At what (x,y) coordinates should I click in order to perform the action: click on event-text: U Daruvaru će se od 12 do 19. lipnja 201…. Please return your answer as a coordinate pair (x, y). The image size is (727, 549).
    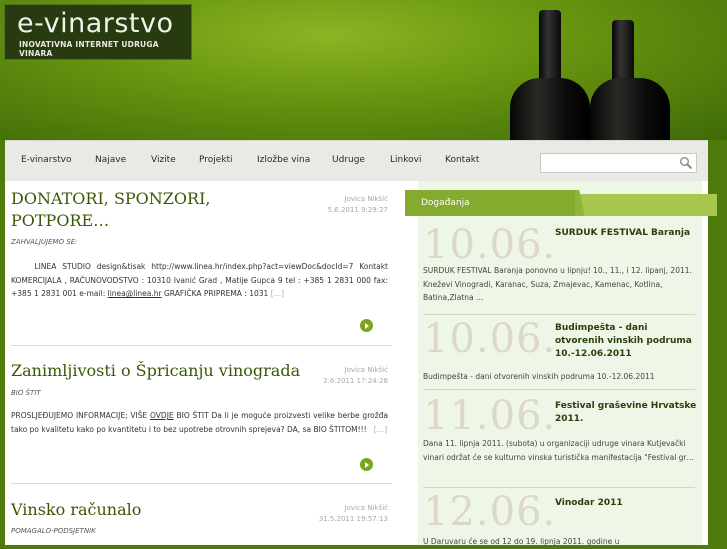
    Looking at the image, I should click on (521, 541).